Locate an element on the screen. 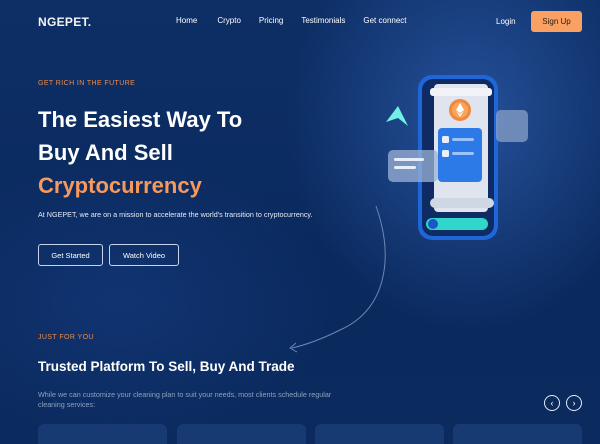  nav-link-get-connect: Get connect is located at coordinates (384, 20).